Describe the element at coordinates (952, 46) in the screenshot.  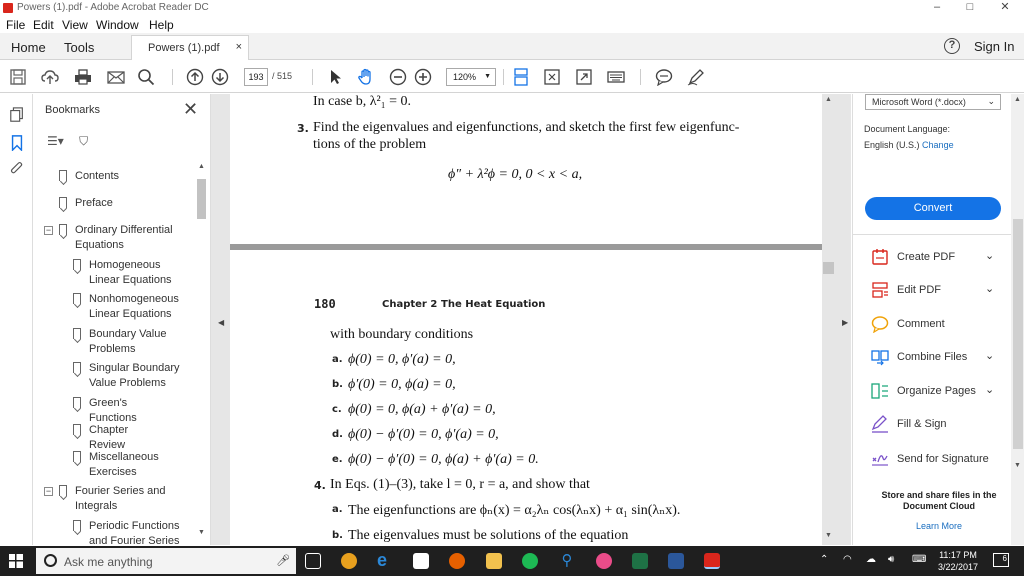
I see `help-icon: ?` at that location.